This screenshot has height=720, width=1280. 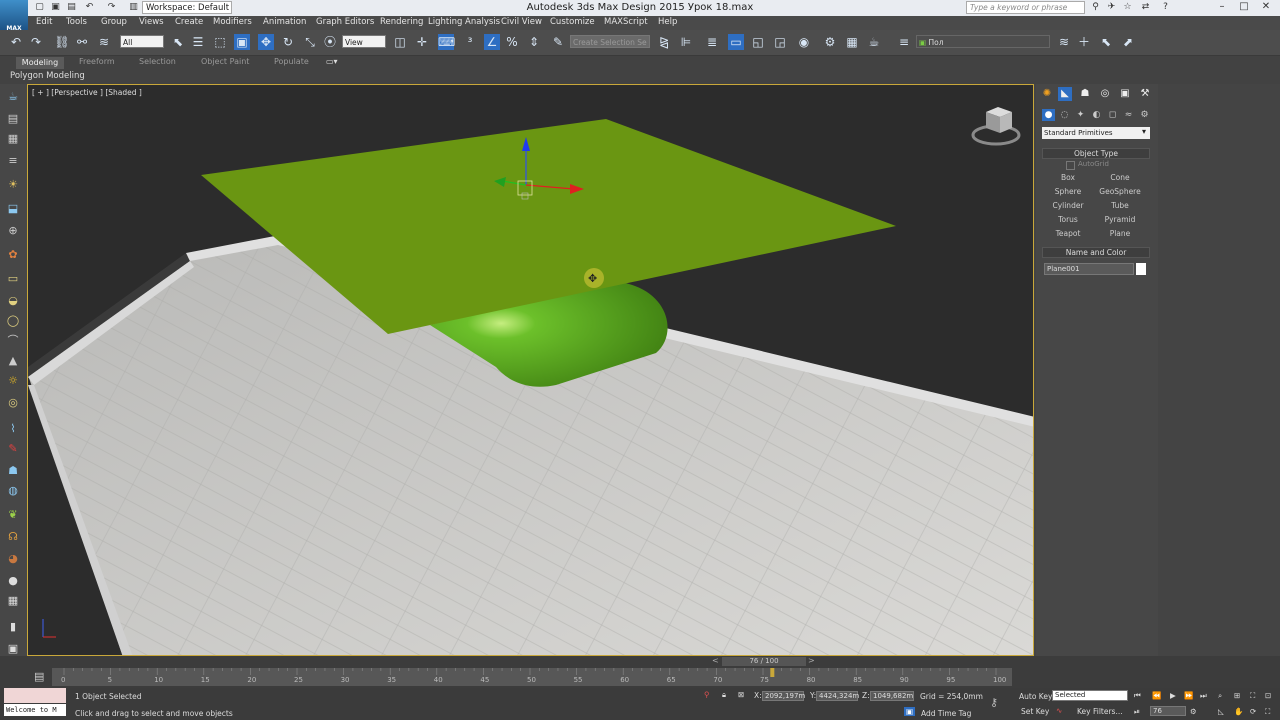 What do you see at coordinates (13, 231) in the screenshot?
I see `helper-icon: ⊕` at bounding box center [13, 231].